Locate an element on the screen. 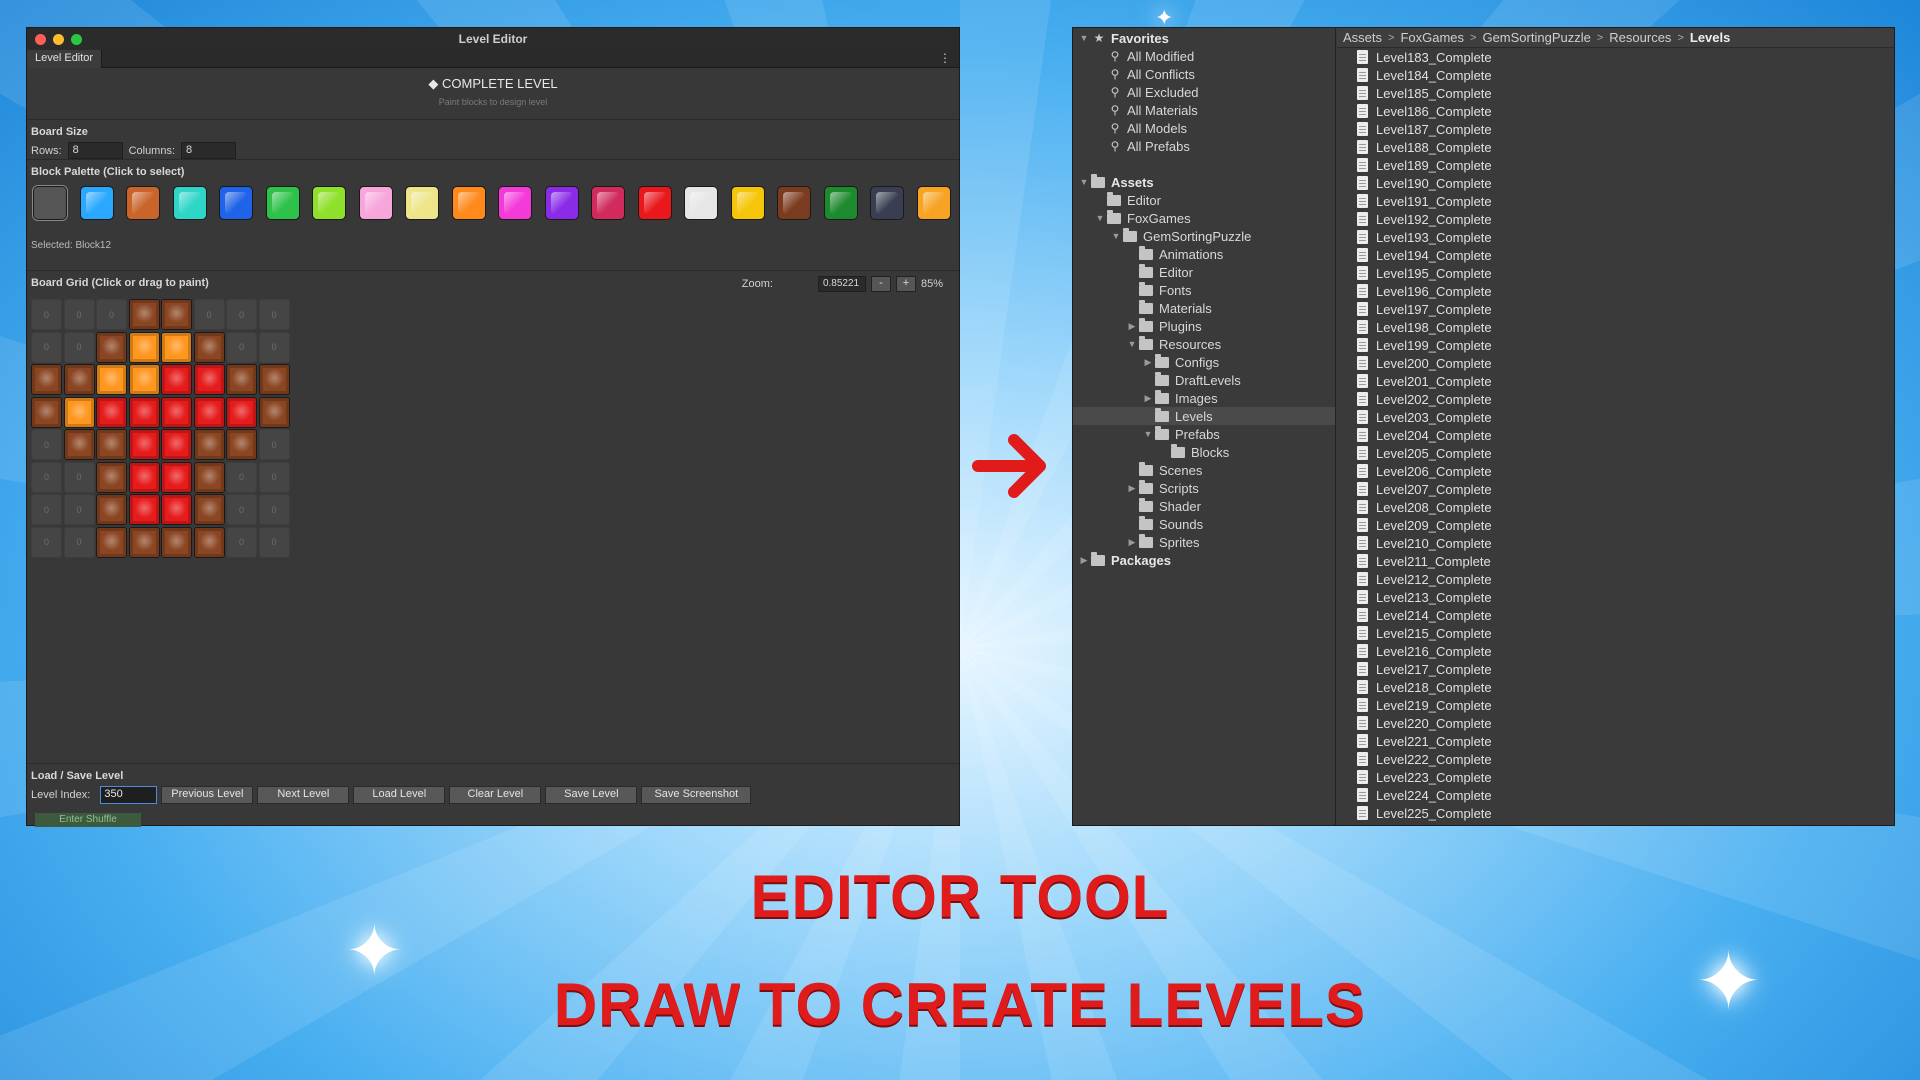 This screenshot has height=1080, width=1920. tree-folder-item: ▼ GemSortingPuzzle is located at coordinates (1204, 236).